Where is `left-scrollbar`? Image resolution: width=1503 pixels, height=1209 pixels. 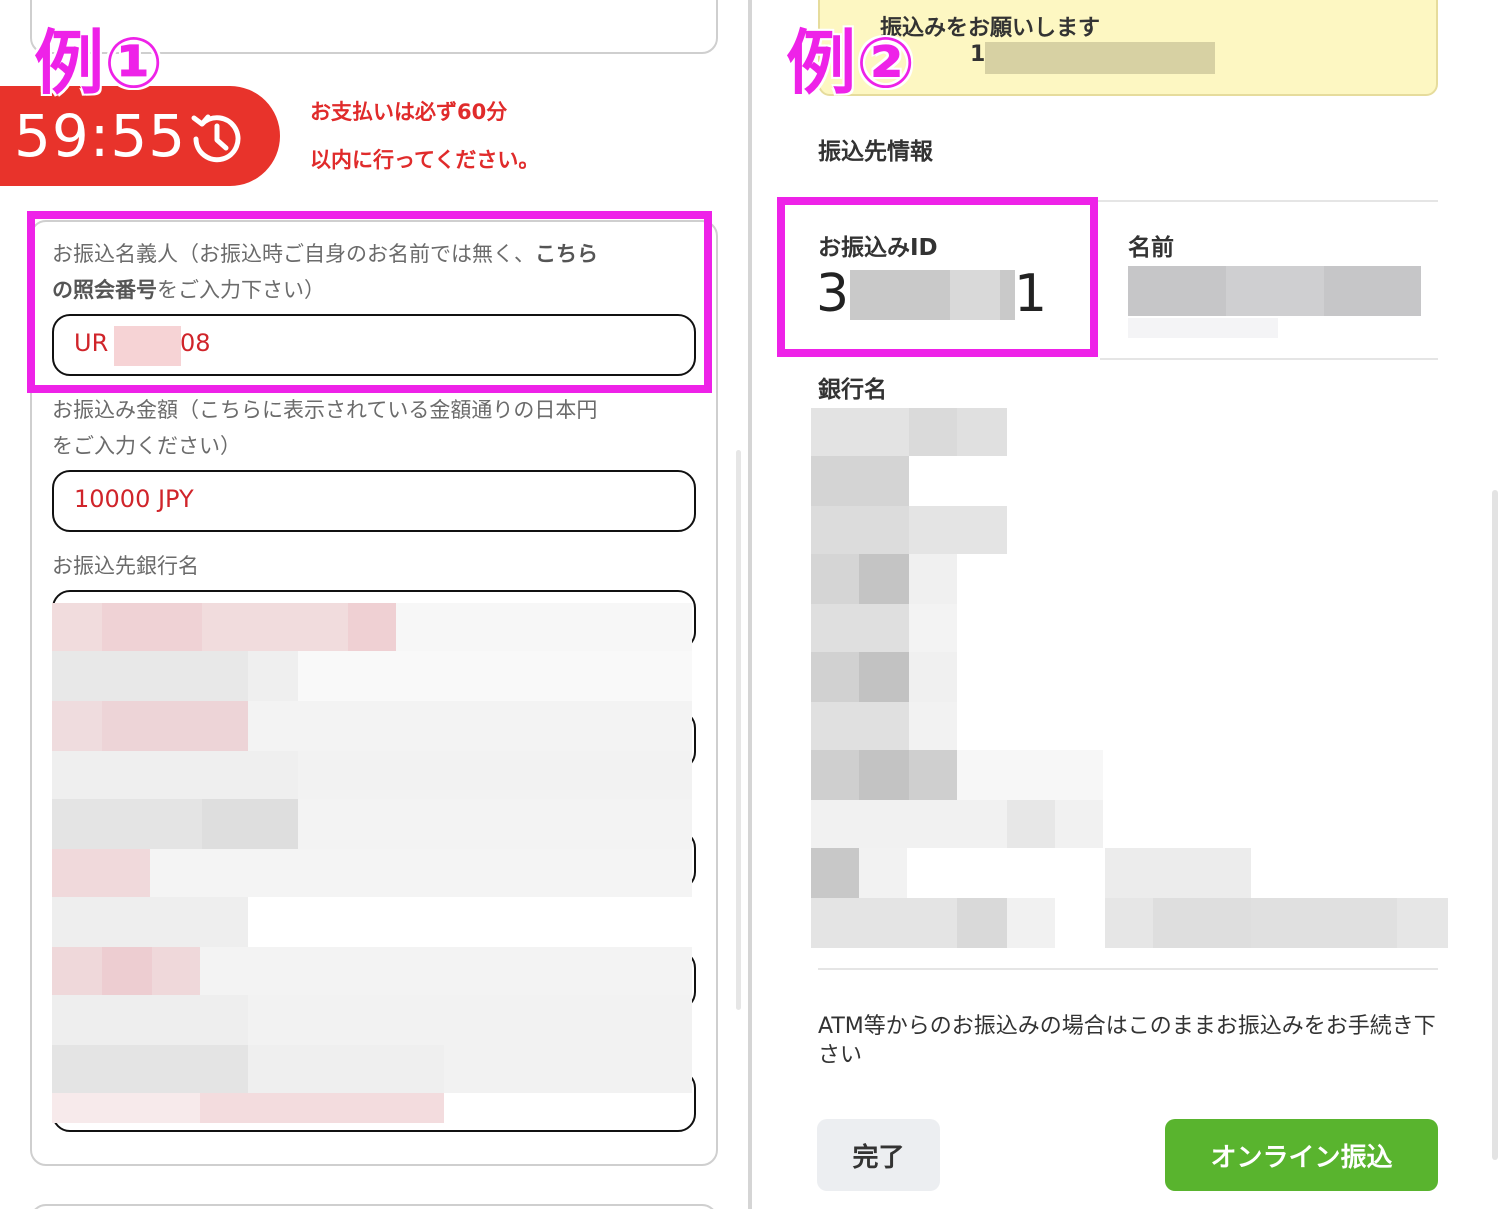 left-scrollbar is located at coordinates (738, 730).